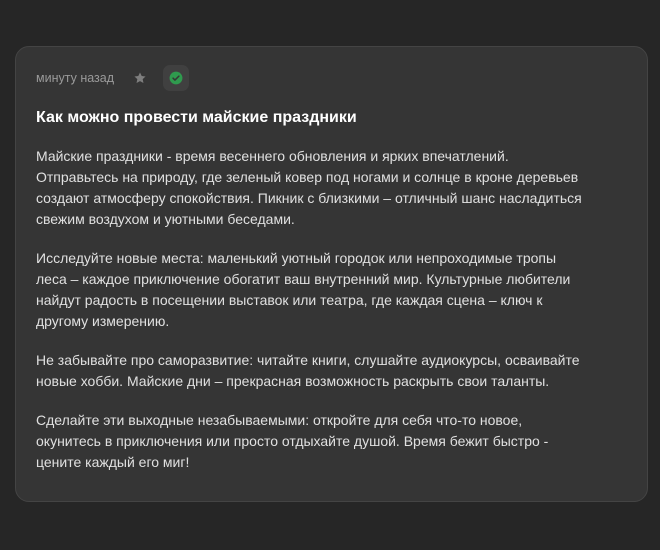 The image size is (660, 550). Describe the element at coordinates (331, 78) in the screenshot. I see `note-meta-row: минуту назад` at that location.